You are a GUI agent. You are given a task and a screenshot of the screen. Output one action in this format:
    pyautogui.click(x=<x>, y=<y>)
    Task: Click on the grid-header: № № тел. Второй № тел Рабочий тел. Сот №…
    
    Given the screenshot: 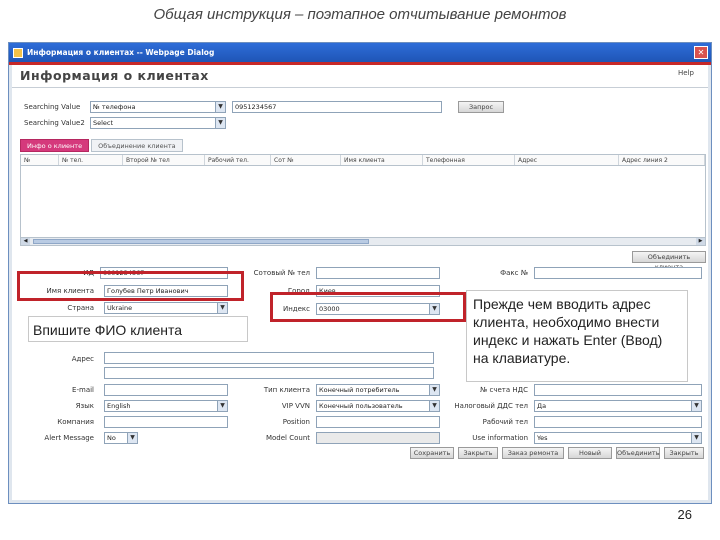 What is the action you would take?
    pyautogui.click(x=363, y=160)
    